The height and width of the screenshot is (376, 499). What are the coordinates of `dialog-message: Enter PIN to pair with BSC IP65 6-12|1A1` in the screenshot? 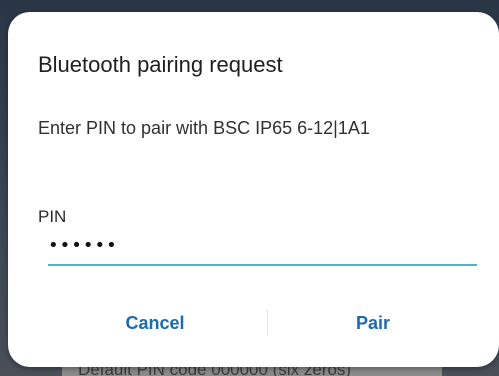 It's located at (204, 128).